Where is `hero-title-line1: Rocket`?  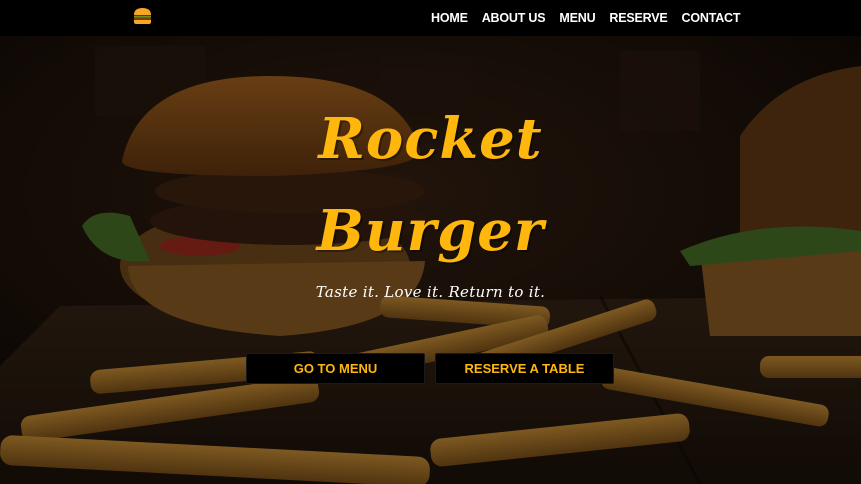
hero-title-line1: Rocket is located at coordinates (430, 139).